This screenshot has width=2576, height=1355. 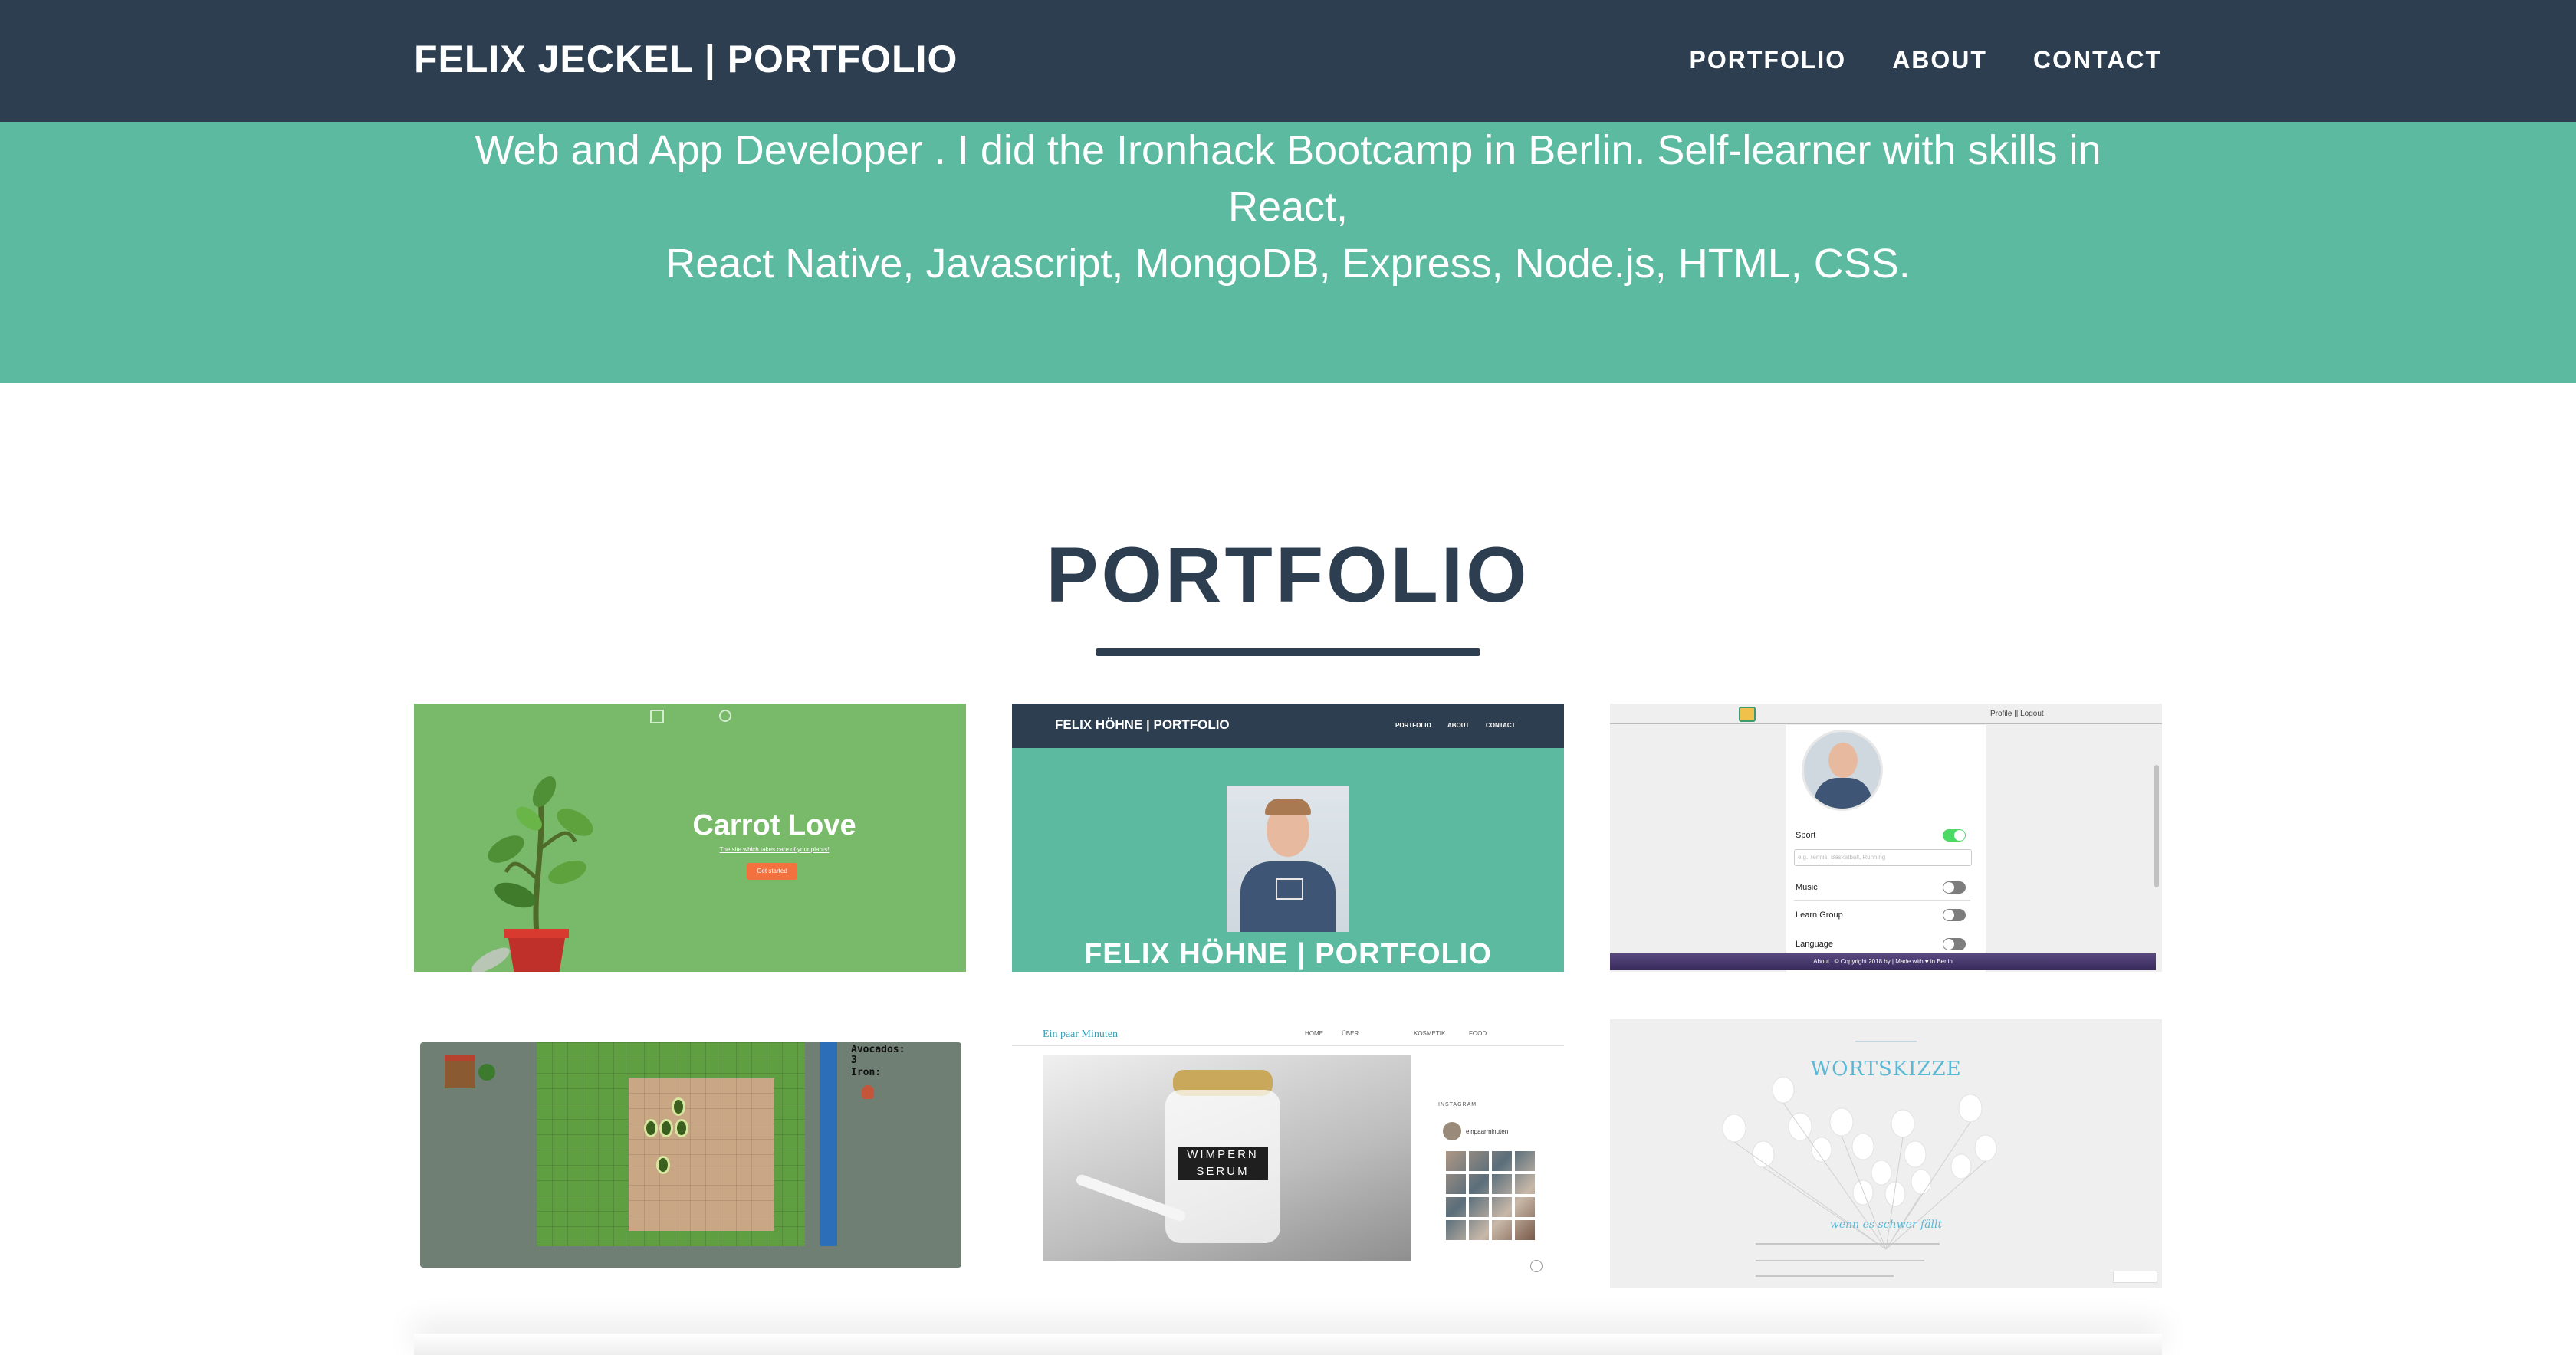 What do you see at coordinates (1223, 1164) in the screenshot?
I see `jar-label: WIMPERN SERUM` at bounding box center [1223, 1164].